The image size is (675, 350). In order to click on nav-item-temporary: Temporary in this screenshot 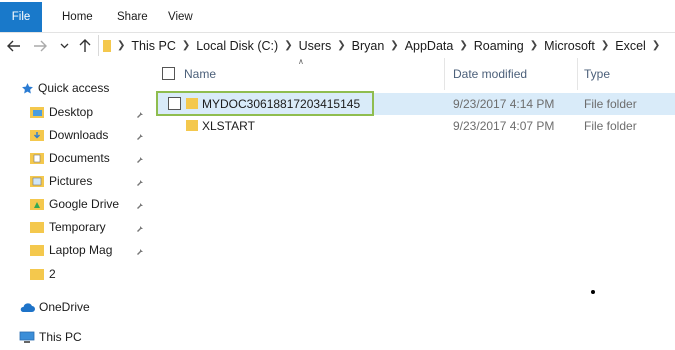, I will do `click(68, 227)`.